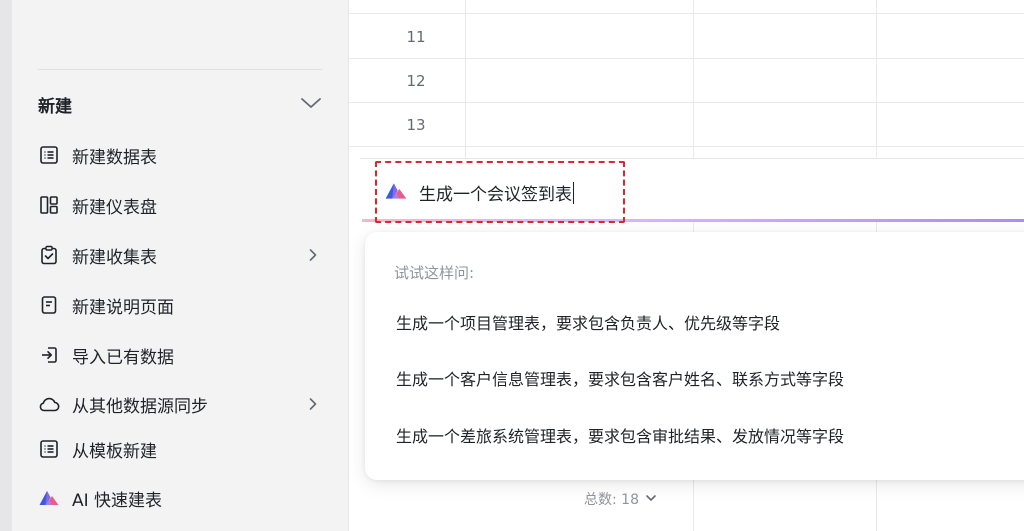  Describe the element at coordinates (434, 273) in the screenshot. I see `suggestions-hint: 试试这样问:` at that location.